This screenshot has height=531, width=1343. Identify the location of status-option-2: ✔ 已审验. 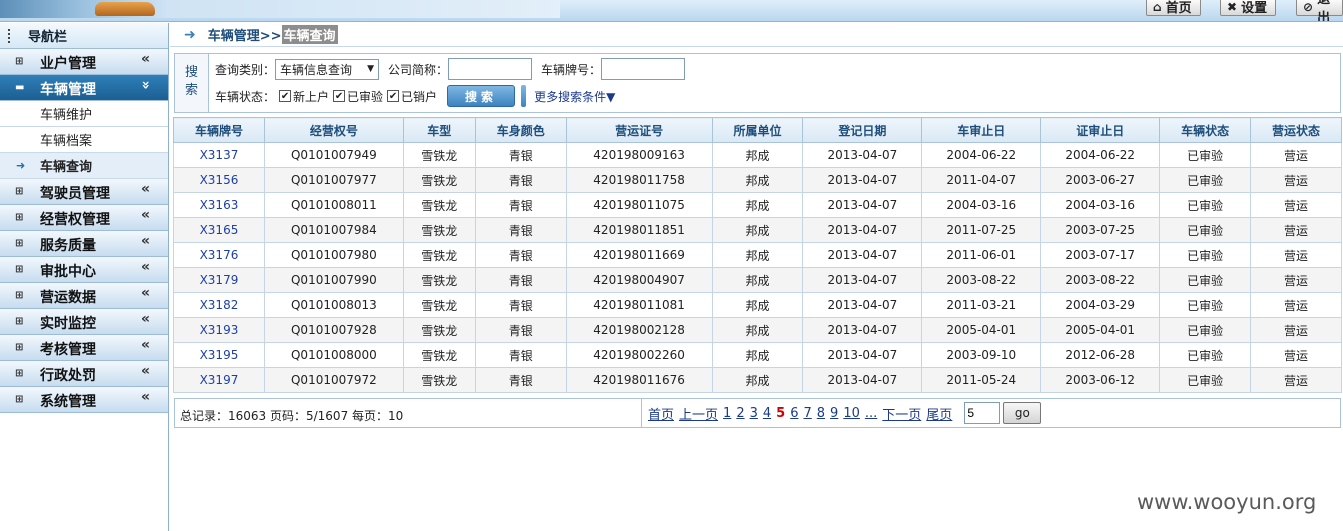
(356, 96).